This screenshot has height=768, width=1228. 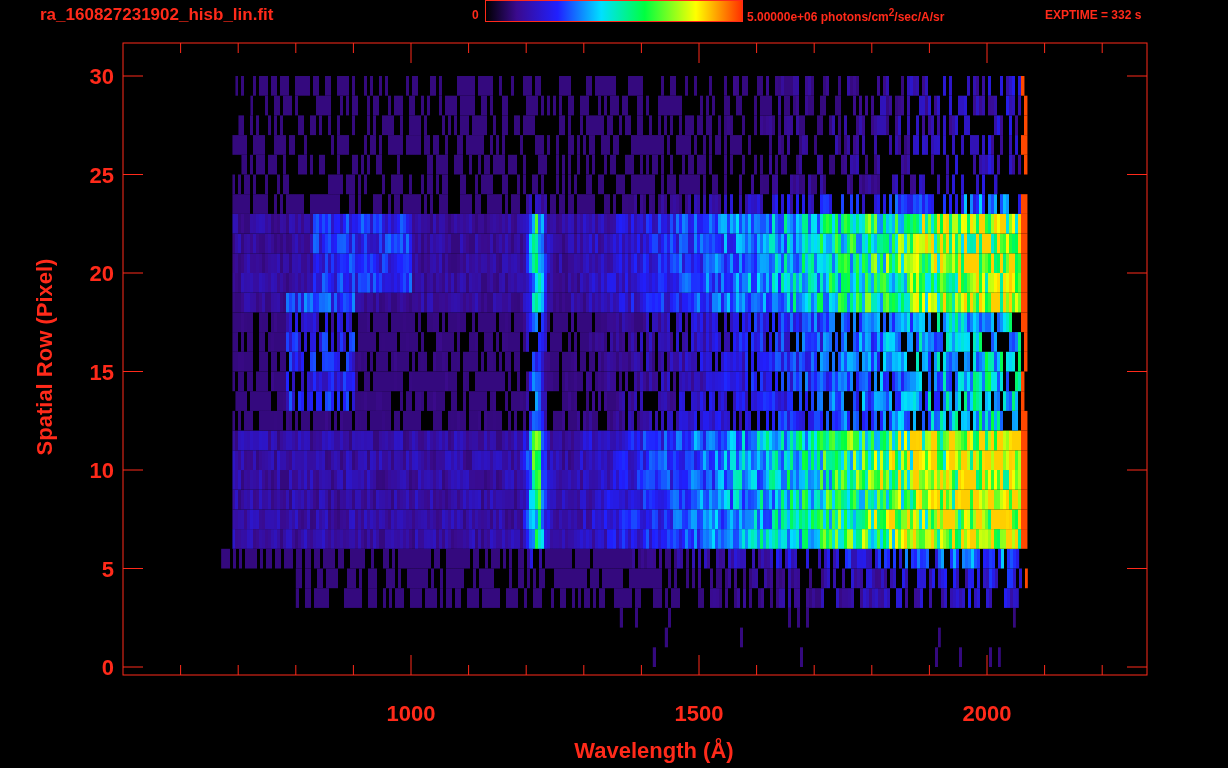 I want to click on axis-tick-label: 2000, so click(x=987, y=713).